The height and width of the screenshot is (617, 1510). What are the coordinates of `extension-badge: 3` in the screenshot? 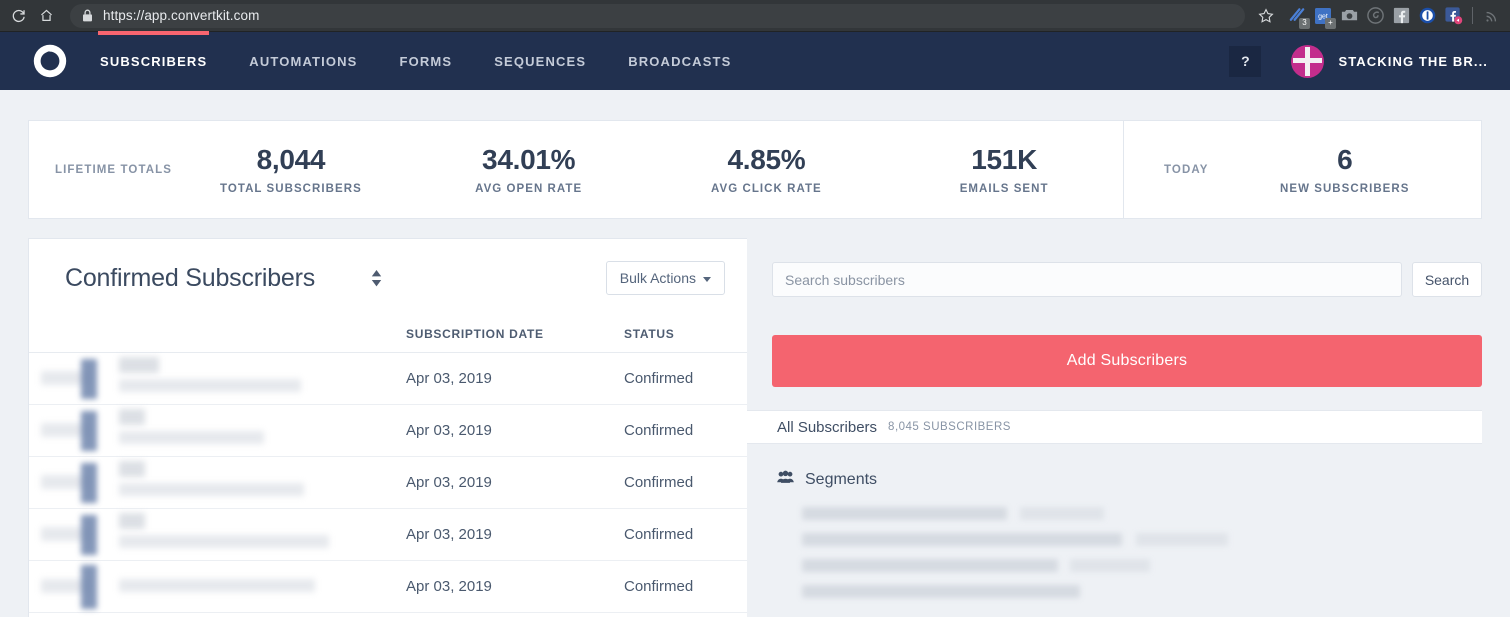 It's located at (1304, 23).